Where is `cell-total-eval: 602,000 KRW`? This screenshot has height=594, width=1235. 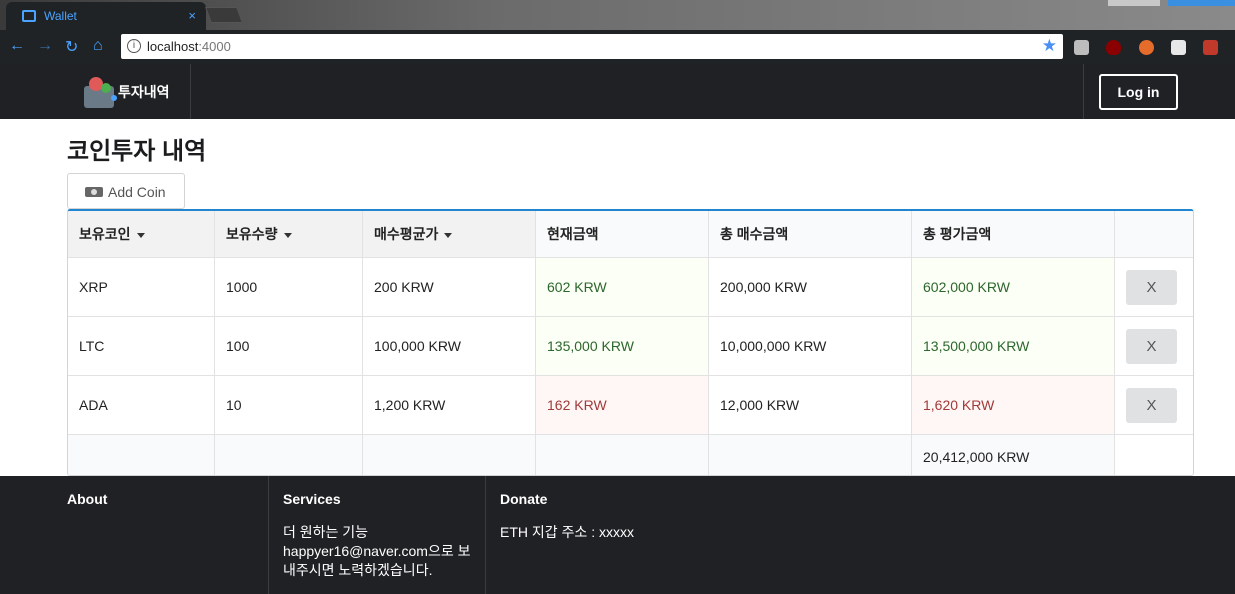
cell-total-eval: 602,000 KRW is located at coordinates (1013, 287).